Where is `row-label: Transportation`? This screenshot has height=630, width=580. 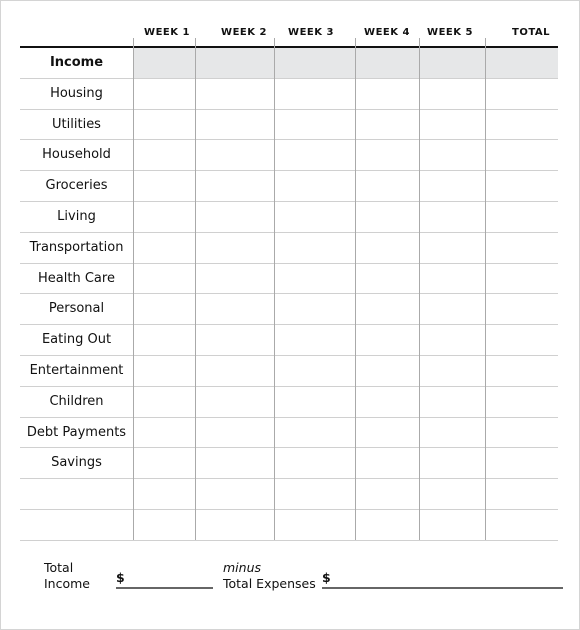
row-label: Transportation is located at coordinates (76, 247).